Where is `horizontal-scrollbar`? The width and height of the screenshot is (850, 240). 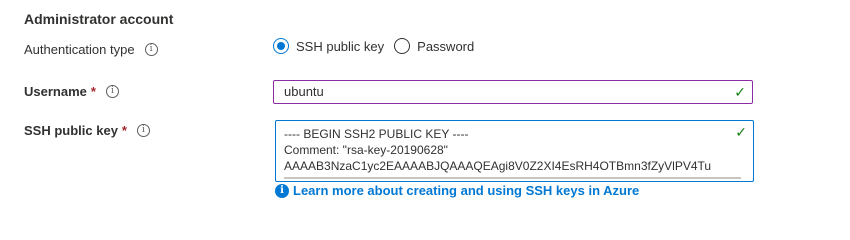
horizontal-scrollbar is located at coordinates (512, 178).